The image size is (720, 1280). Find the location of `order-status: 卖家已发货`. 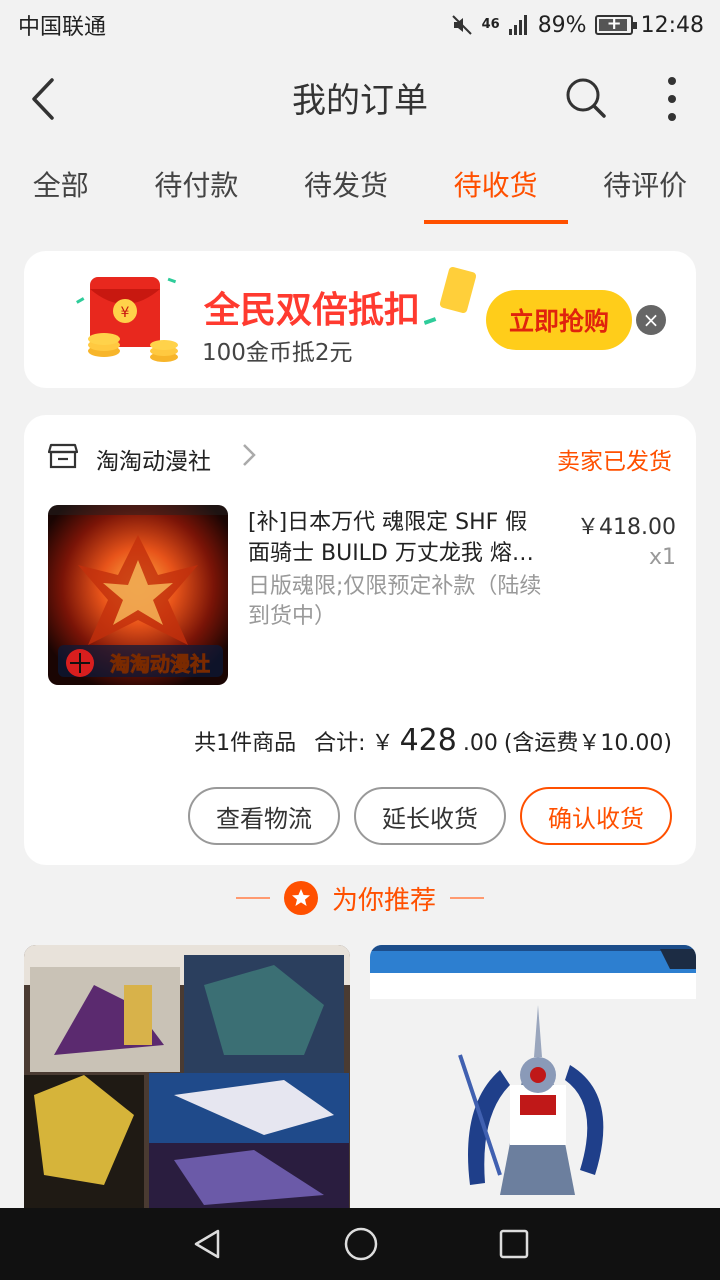

order-status: 卖家已发货 is located at coordinates (614, 462).